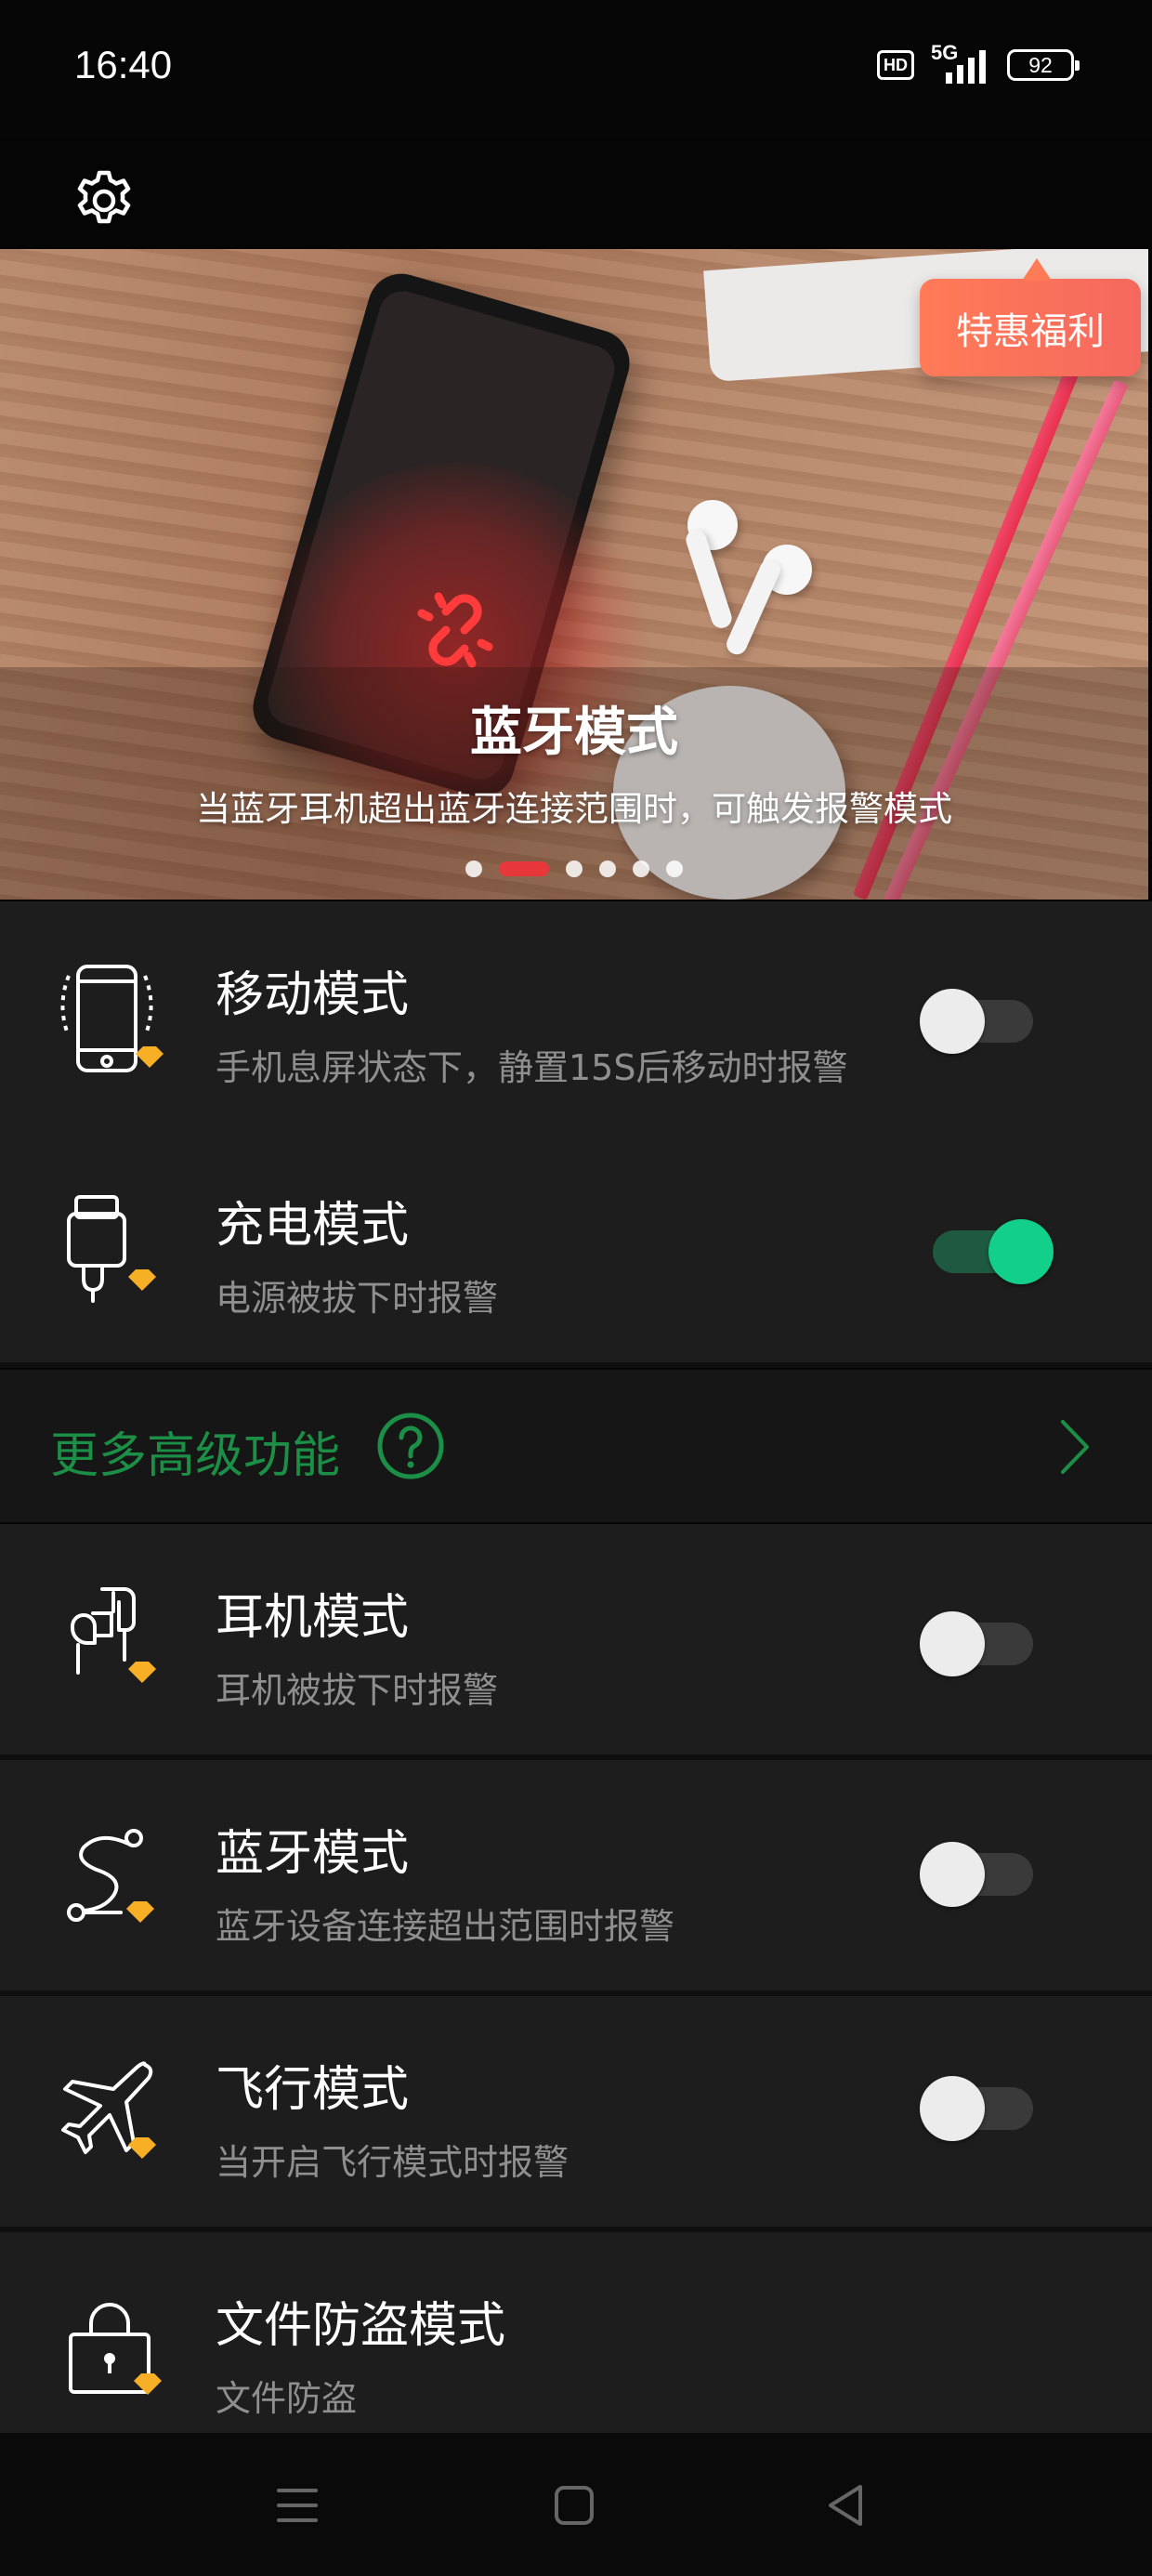  What do you see at coordinates (576, 1639) in the screenshot?
I see `mode-row-earphones: 耳机模式 耳机被拔下时报警` at bounding box center [576, 1639].